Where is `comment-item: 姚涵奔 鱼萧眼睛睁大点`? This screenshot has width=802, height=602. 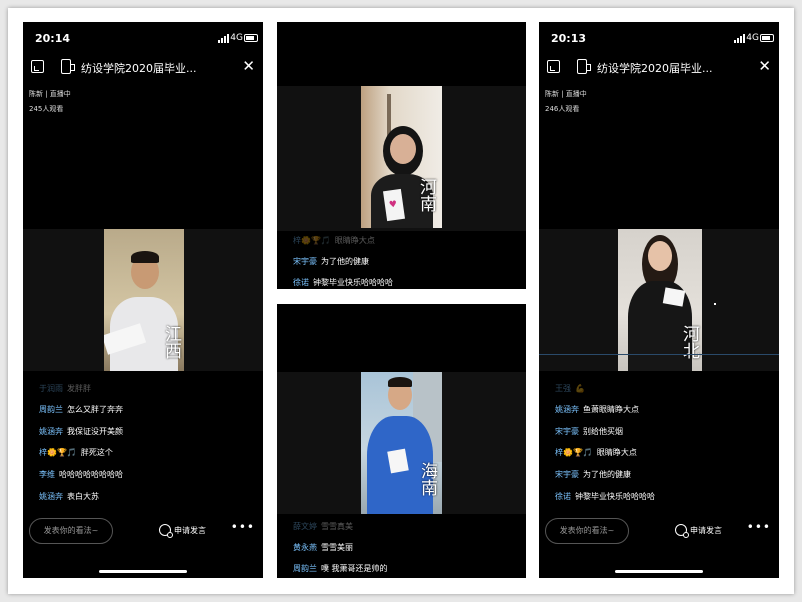
comment-item: 姚涵奔 鱼萧眼睛睁大点 is located at coordinates (597, 409).